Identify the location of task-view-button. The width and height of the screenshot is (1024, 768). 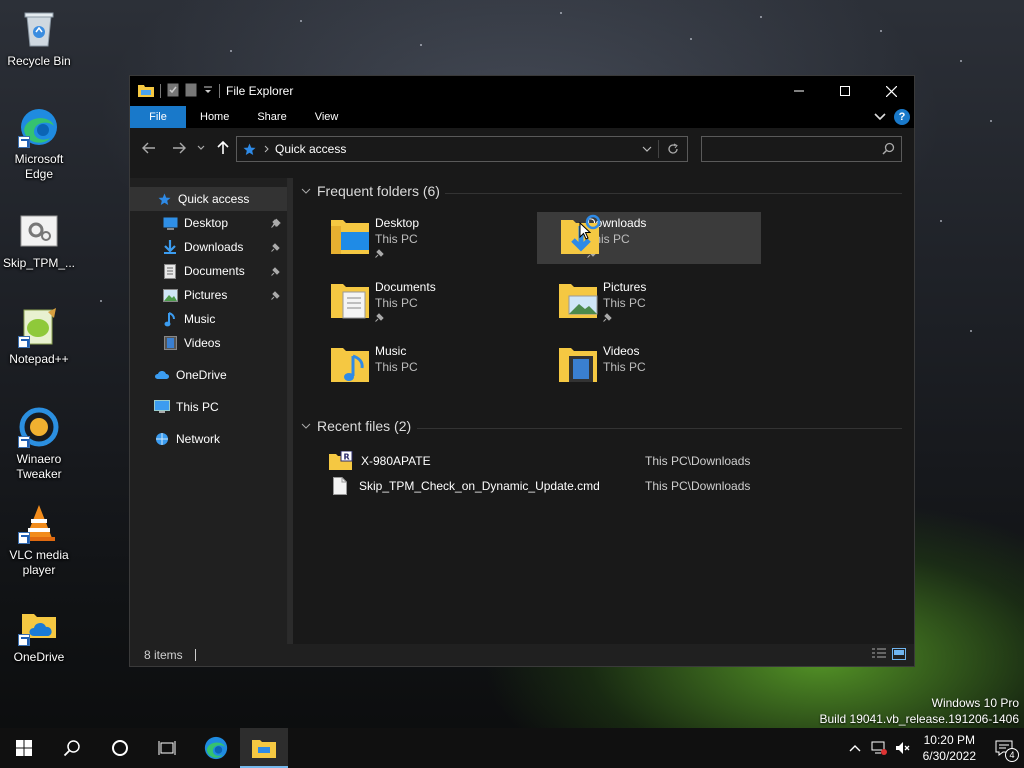
(168, 748).